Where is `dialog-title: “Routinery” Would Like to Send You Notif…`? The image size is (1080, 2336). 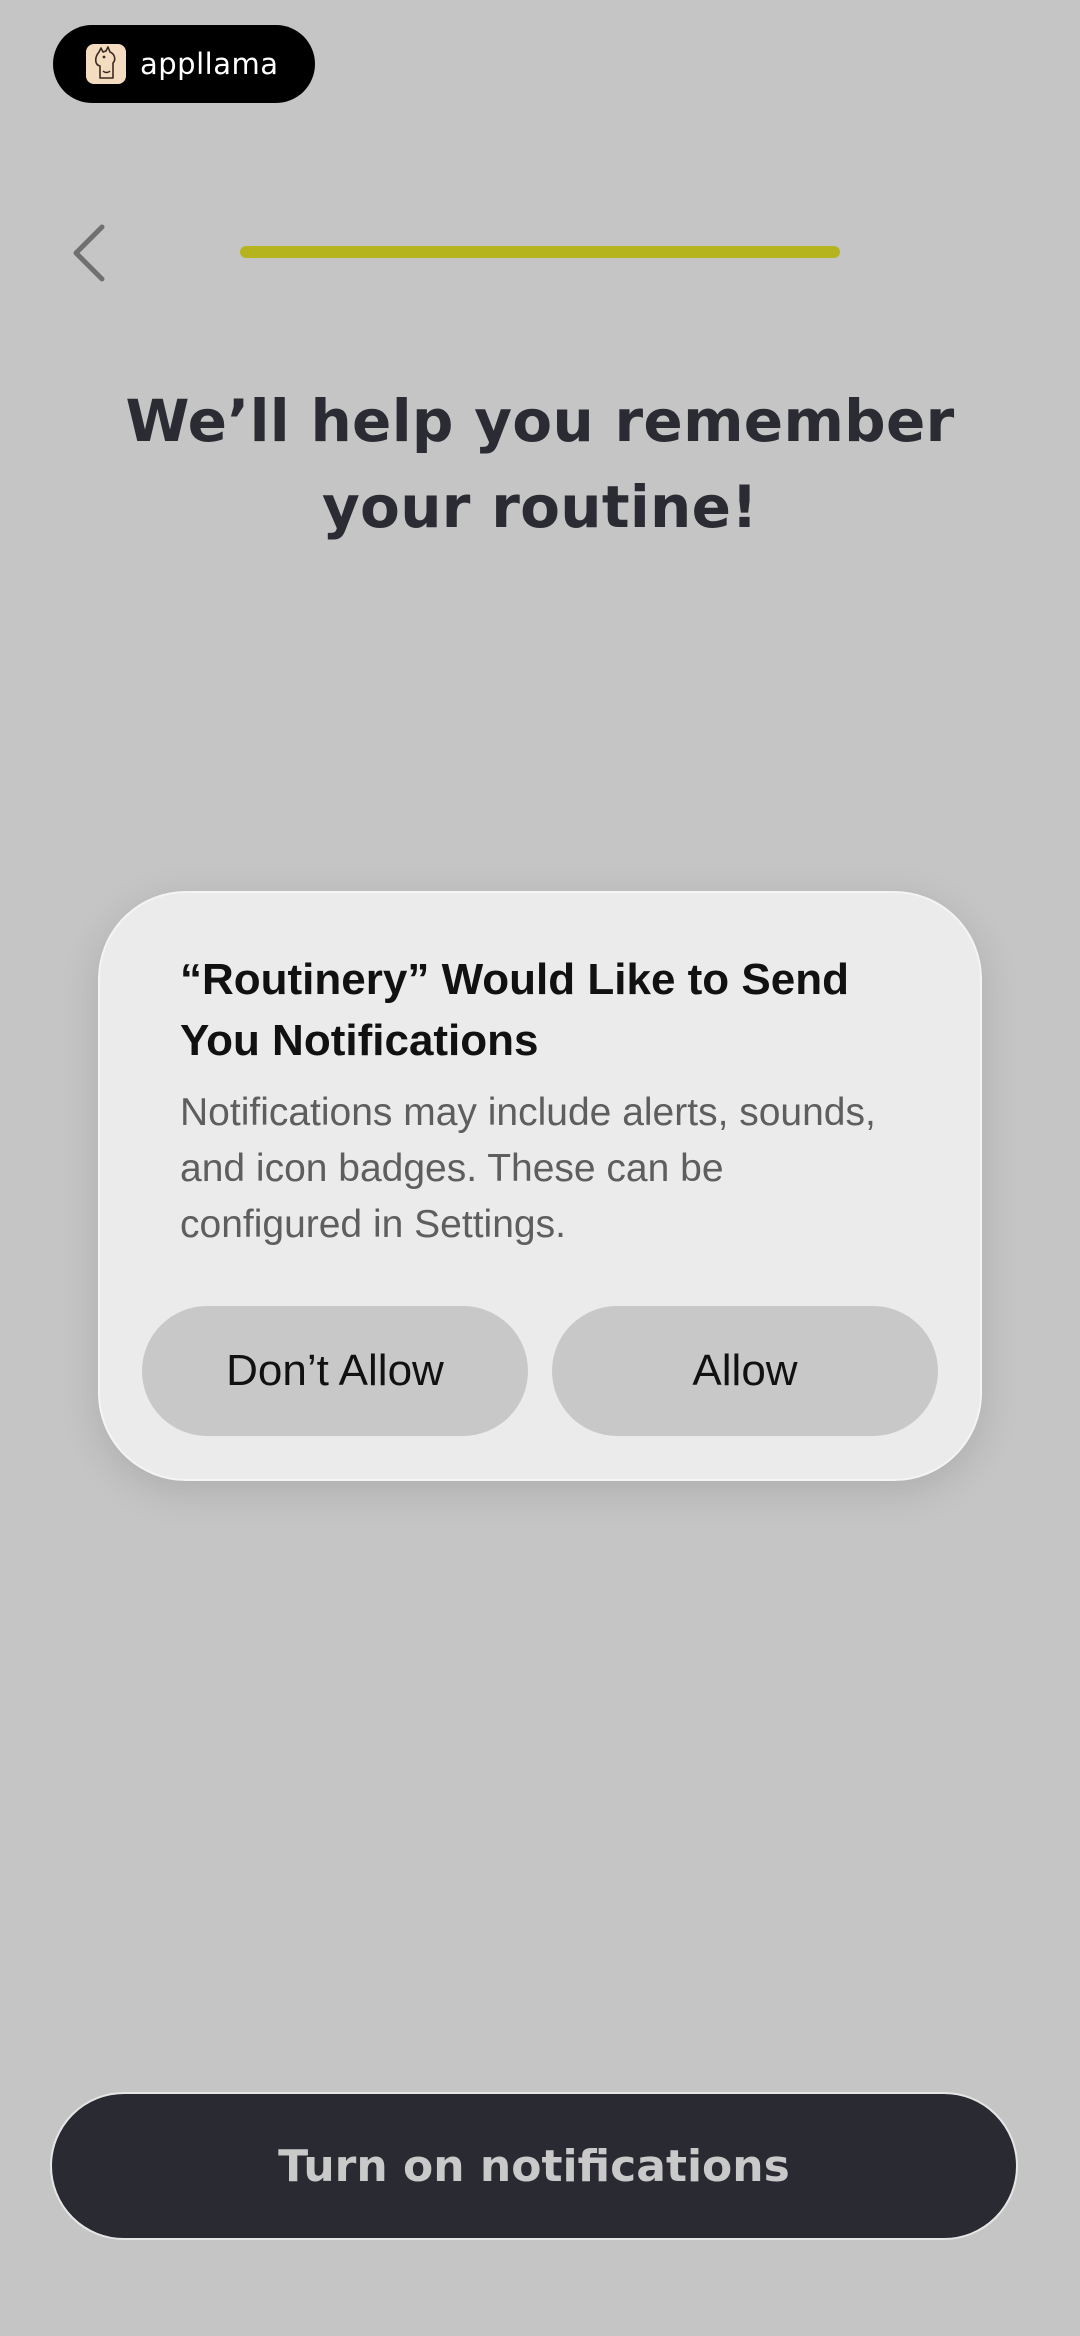
dialog-title: “Routinery” Would Like to Send You Notif… is located at coordinates (514, 1010).